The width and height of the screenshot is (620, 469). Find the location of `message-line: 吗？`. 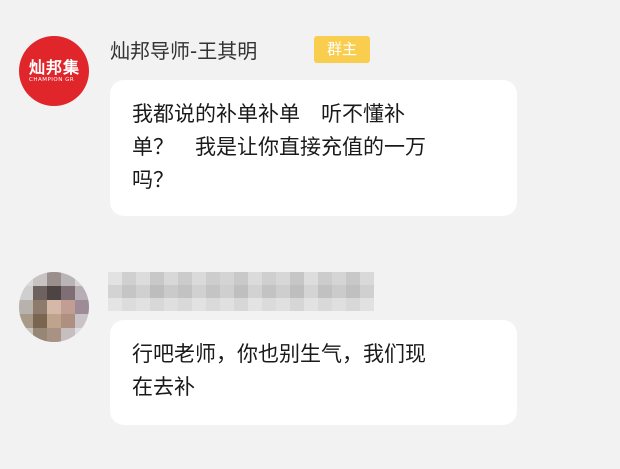

message-line: 吗？ is located at coordinates (153, 180).